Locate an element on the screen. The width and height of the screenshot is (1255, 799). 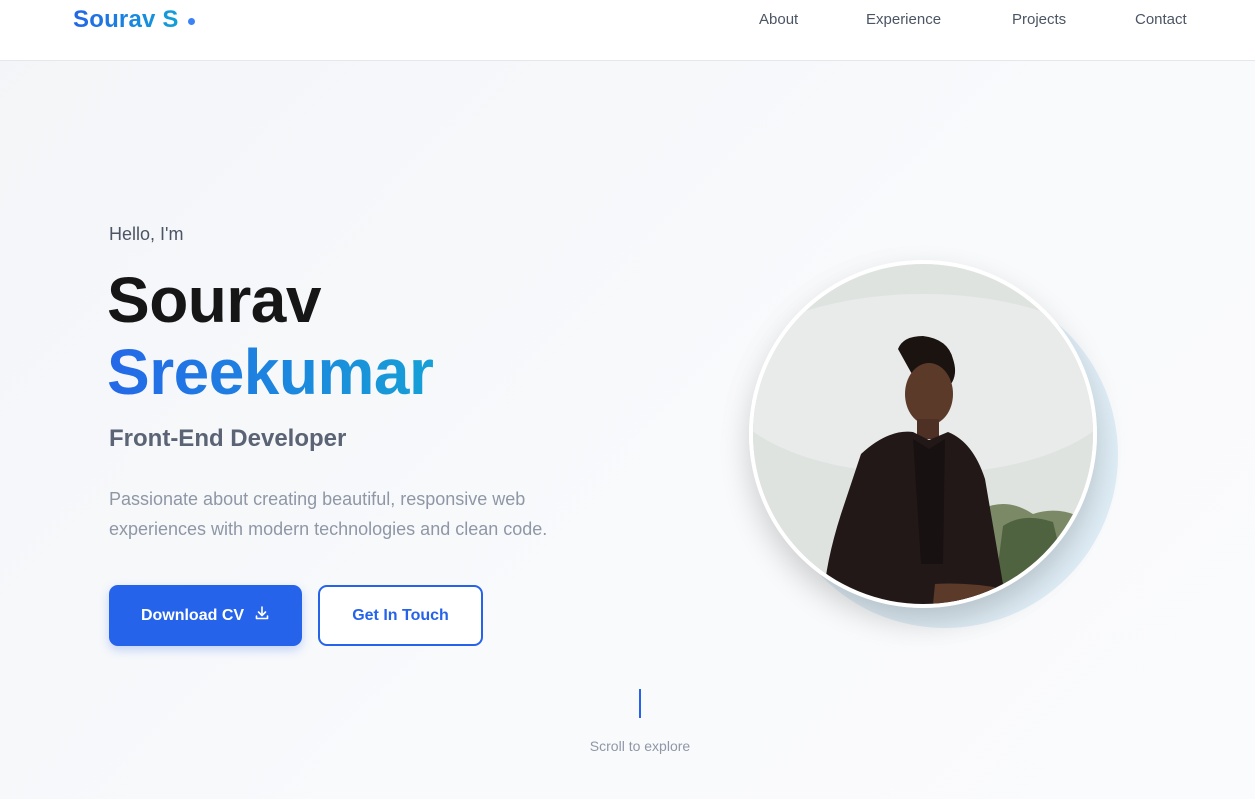
hero-last-name: Sreekumar is located at coordinates (270, 372).